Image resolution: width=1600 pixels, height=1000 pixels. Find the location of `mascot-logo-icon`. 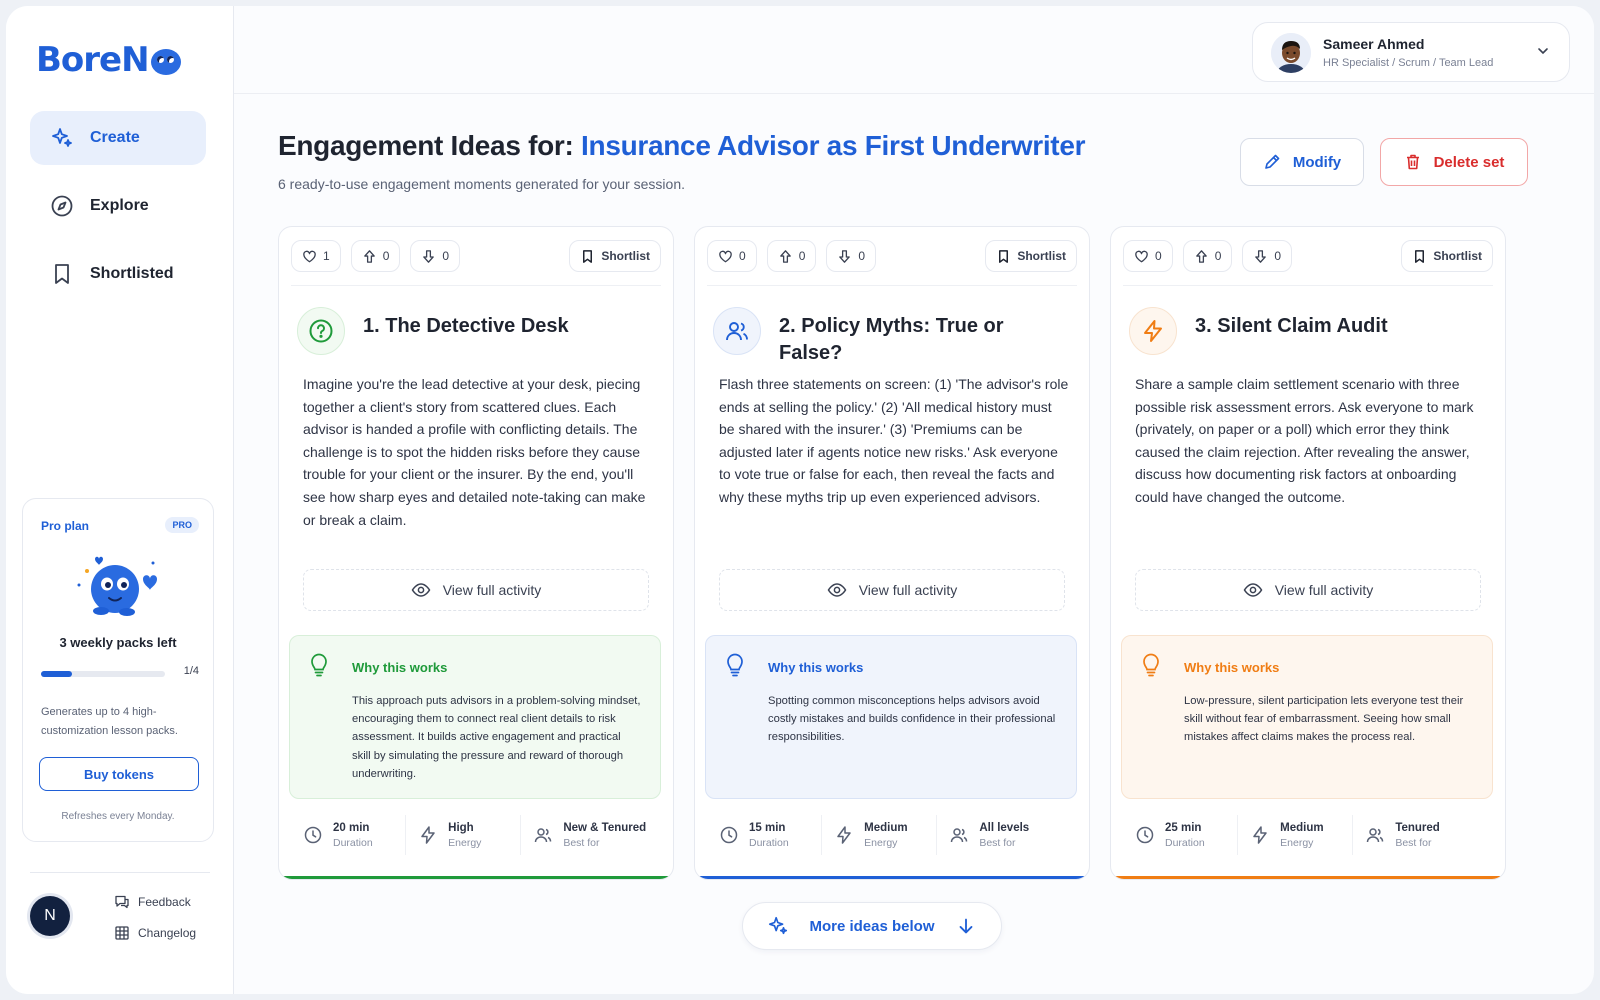

mascot-logo-icon is located at coordinates (165, 62).